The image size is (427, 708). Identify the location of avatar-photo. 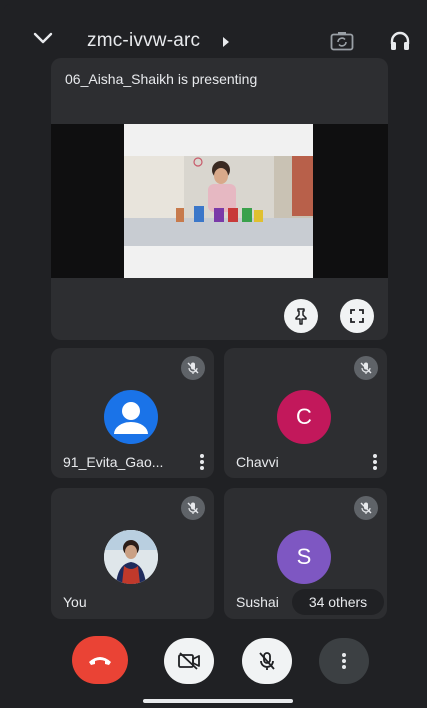
(131, 557).